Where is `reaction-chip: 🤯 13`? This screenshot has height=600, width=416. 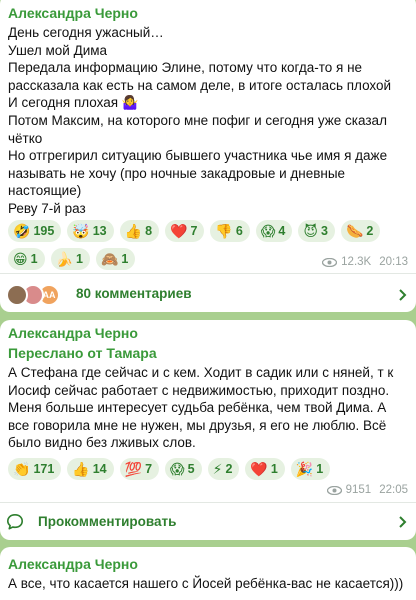
reaction-chip: 🤯 13 is located at coordinates (90, 231).